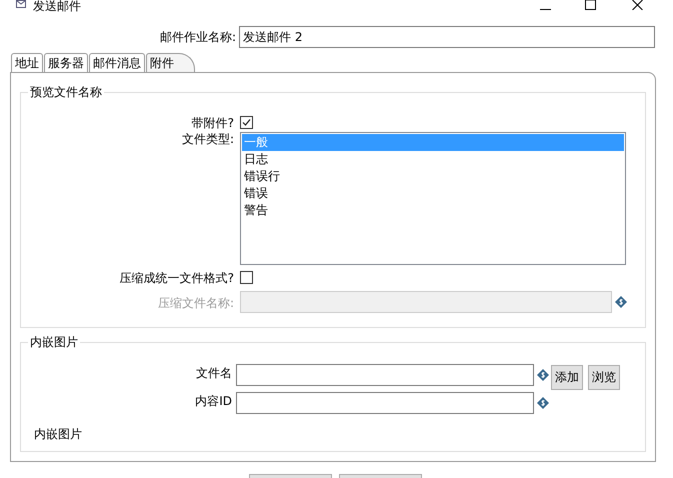  What do you see at coordinates (212, 123) in the screenshot?
I see `field-label: 带附件?` at bounding box center [212, 123].